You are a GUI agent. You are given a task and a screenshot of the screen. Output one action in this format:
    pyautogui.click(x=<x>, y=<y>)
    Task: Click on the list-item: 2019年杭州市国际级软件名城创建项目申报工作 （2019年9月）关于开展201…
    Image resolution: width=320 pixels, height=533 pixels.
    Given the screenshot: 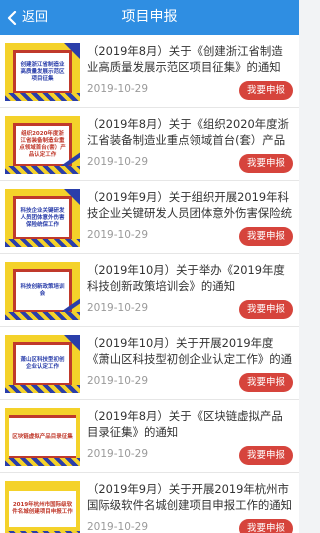 What is the action you would take?
    pyautogui.click(x=149, y=503)
    